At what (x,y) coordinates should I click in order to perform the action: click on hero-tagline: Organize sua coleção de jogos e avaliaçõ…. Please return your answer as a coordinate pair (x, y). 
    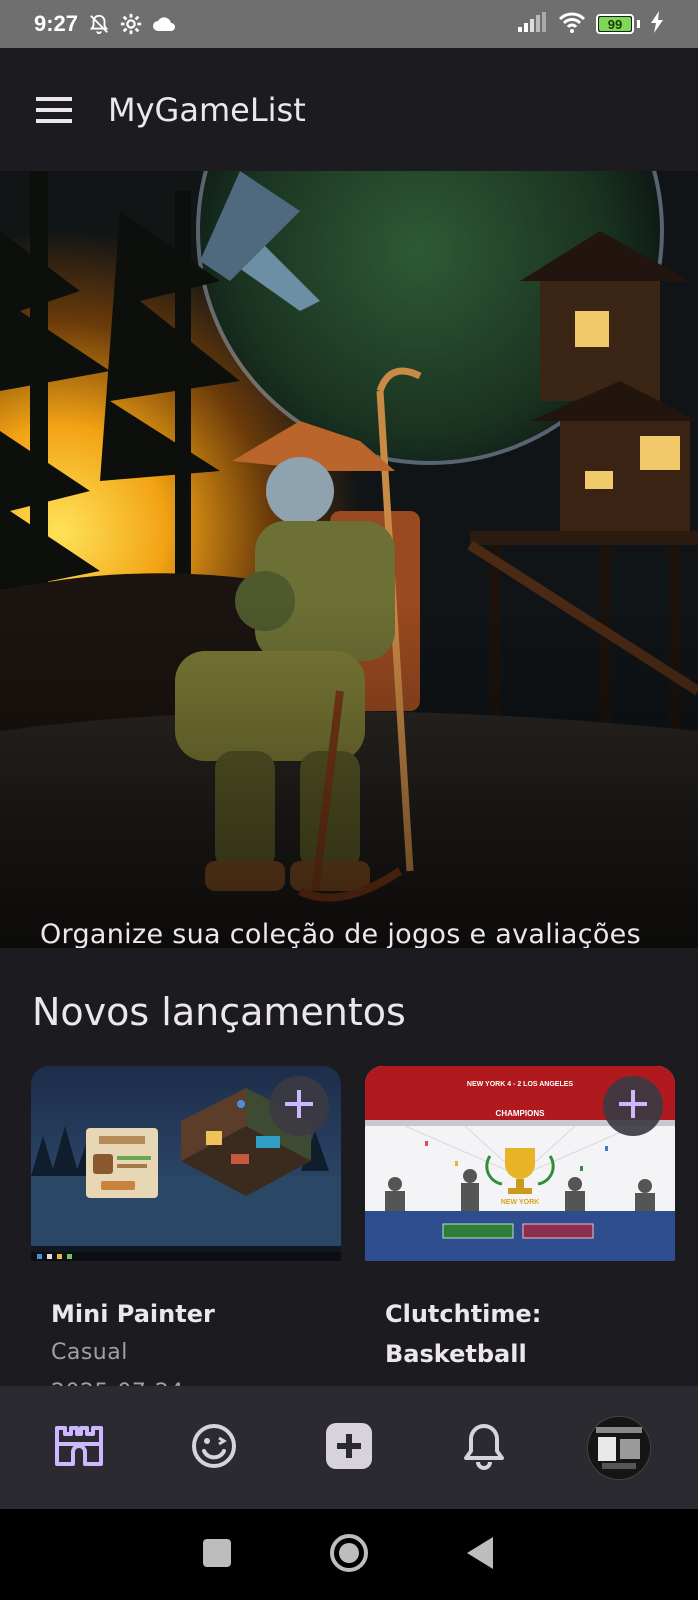
    Looking at the image, I should click on (340, 933).